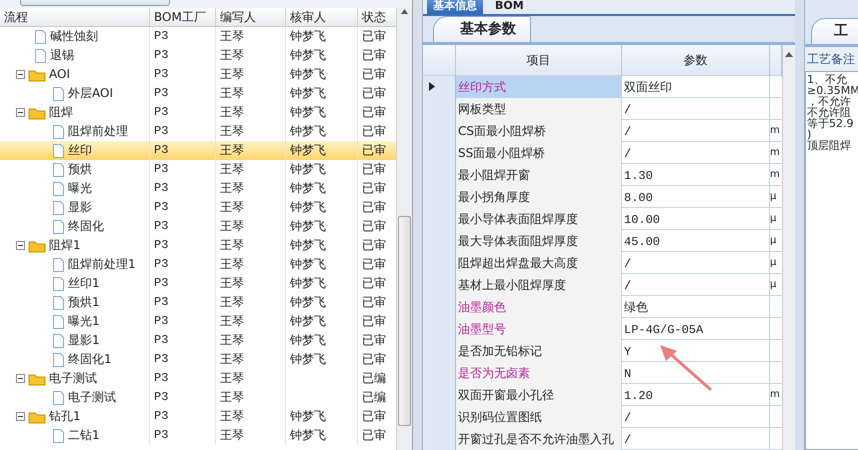 The image size is (858, 450). I want to click on tree-label: 阻焊1, so click(65, 245).